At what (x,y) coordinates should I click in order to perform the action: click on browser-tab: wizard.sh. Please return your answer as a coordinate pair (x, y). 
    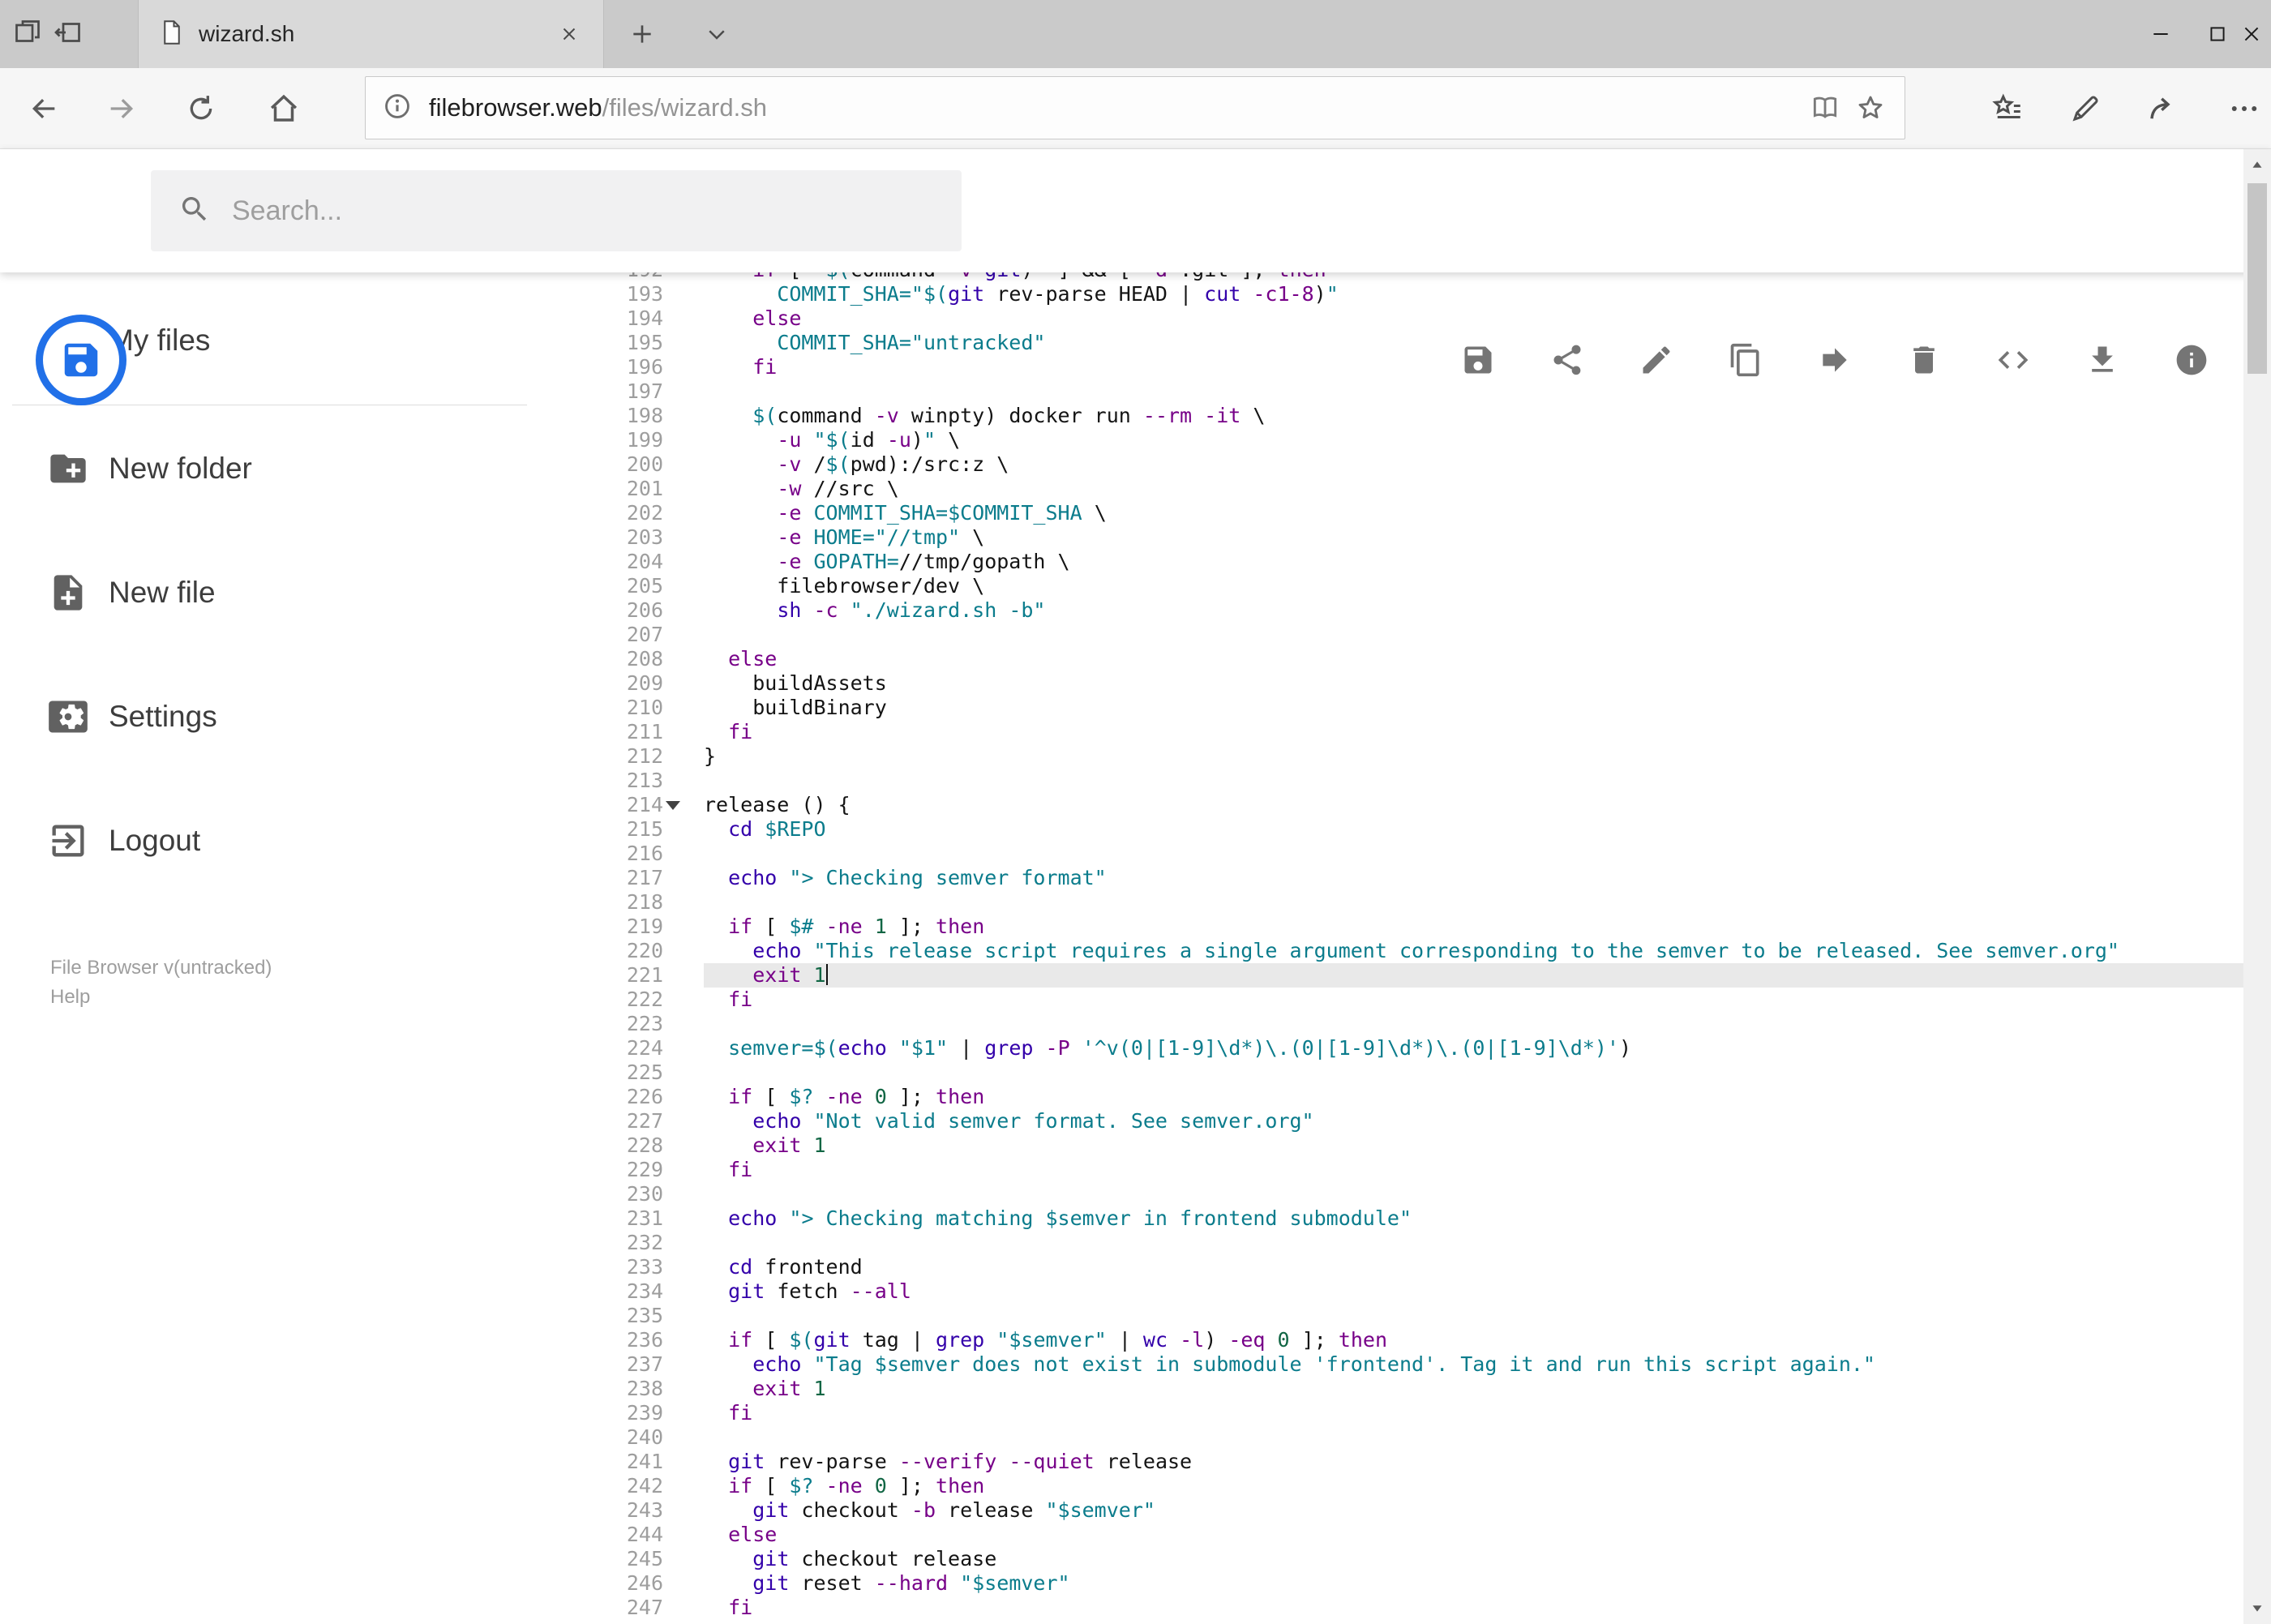
    Looking at the image, I should click on (371, 34).